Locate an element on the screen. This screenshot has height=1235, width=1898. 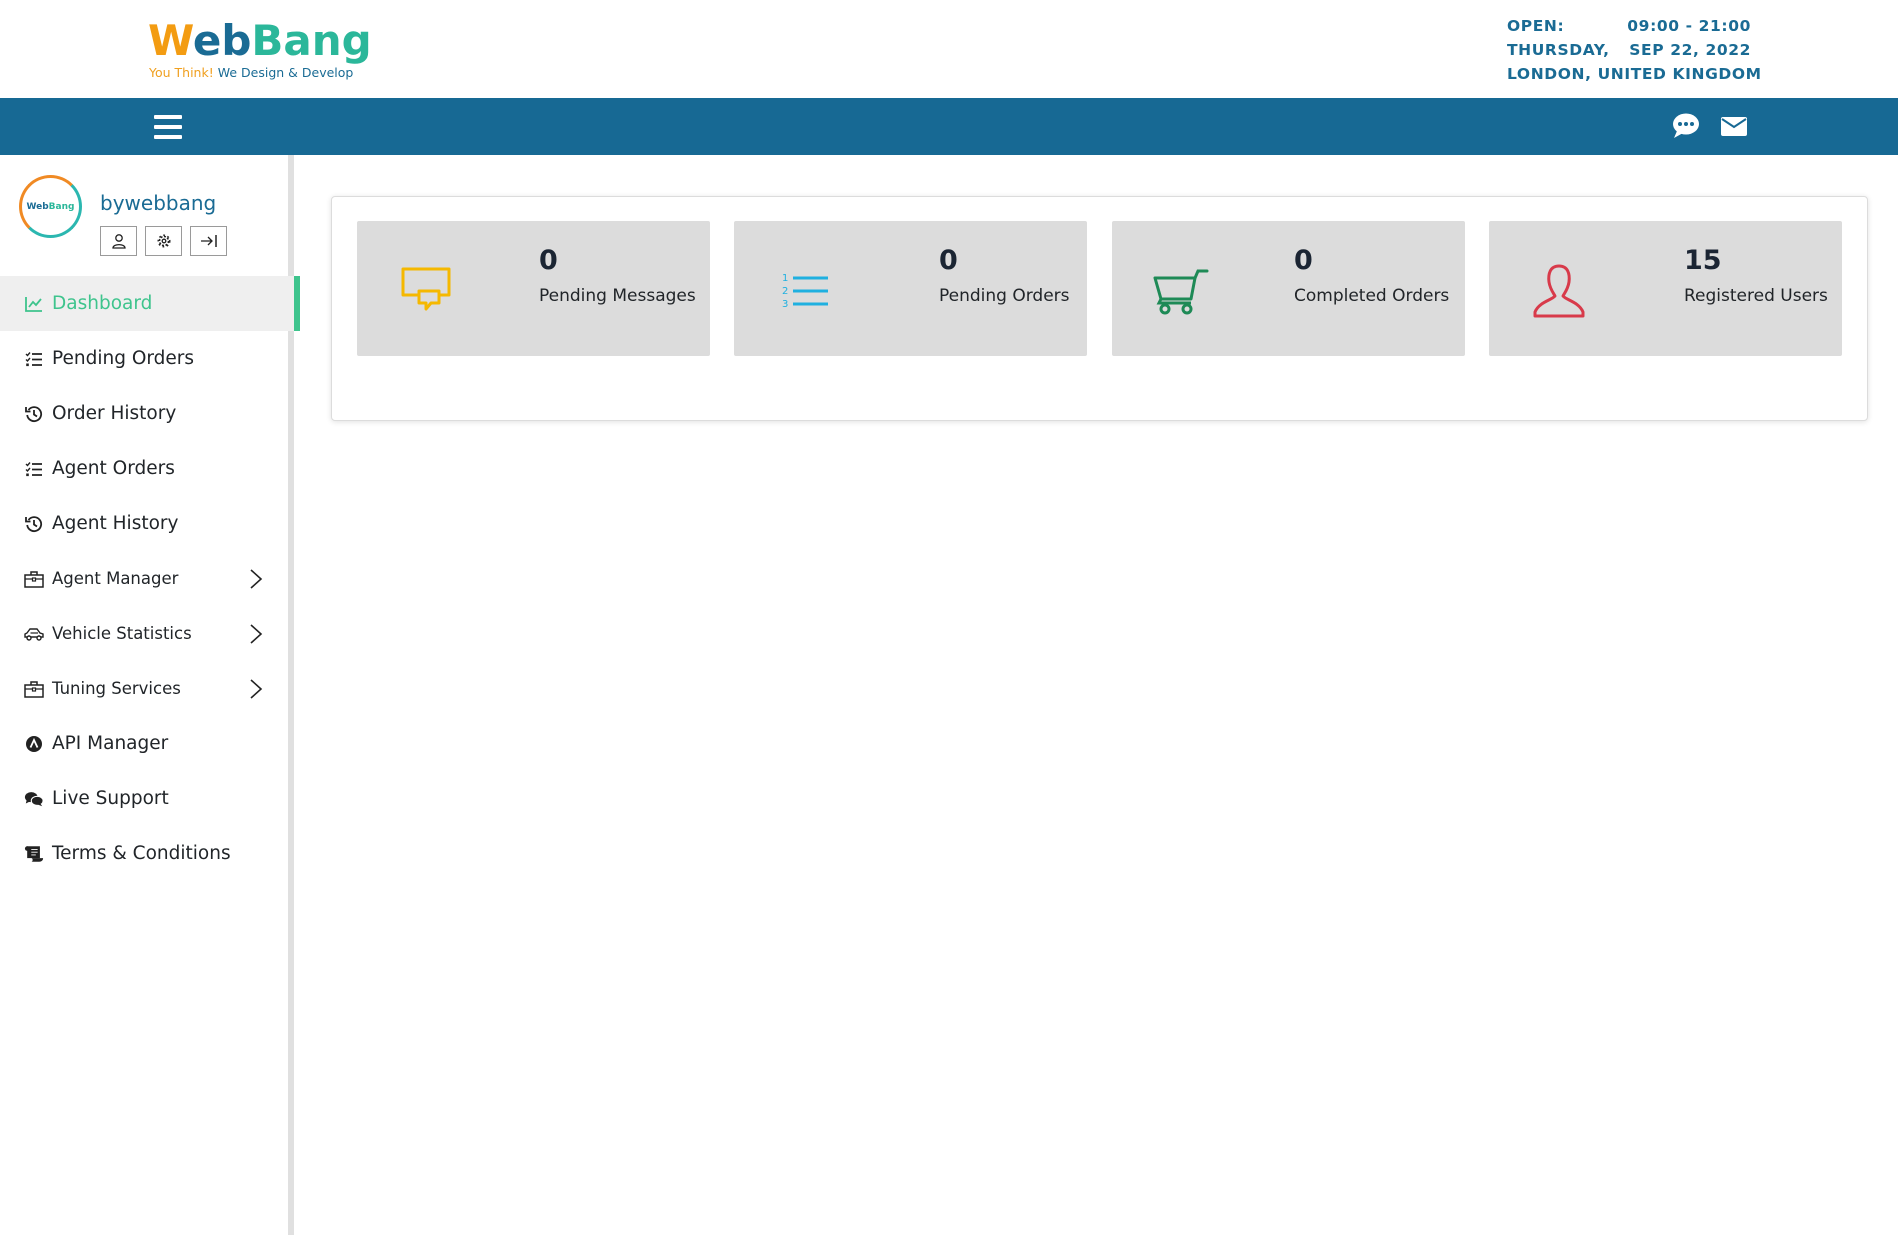
username: bywebbang is located at coordinates (158, 203).